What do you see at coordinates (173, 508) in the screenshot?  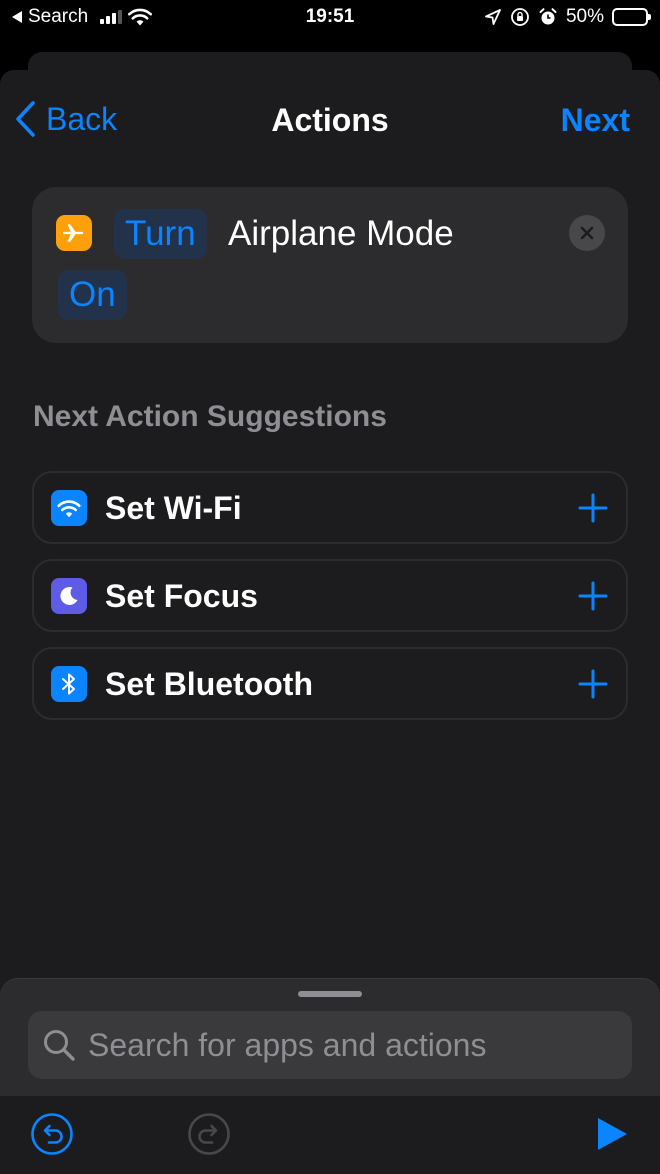 I see `suggestion-label: Set Wi-Fi` at bounding box center [173, 508].